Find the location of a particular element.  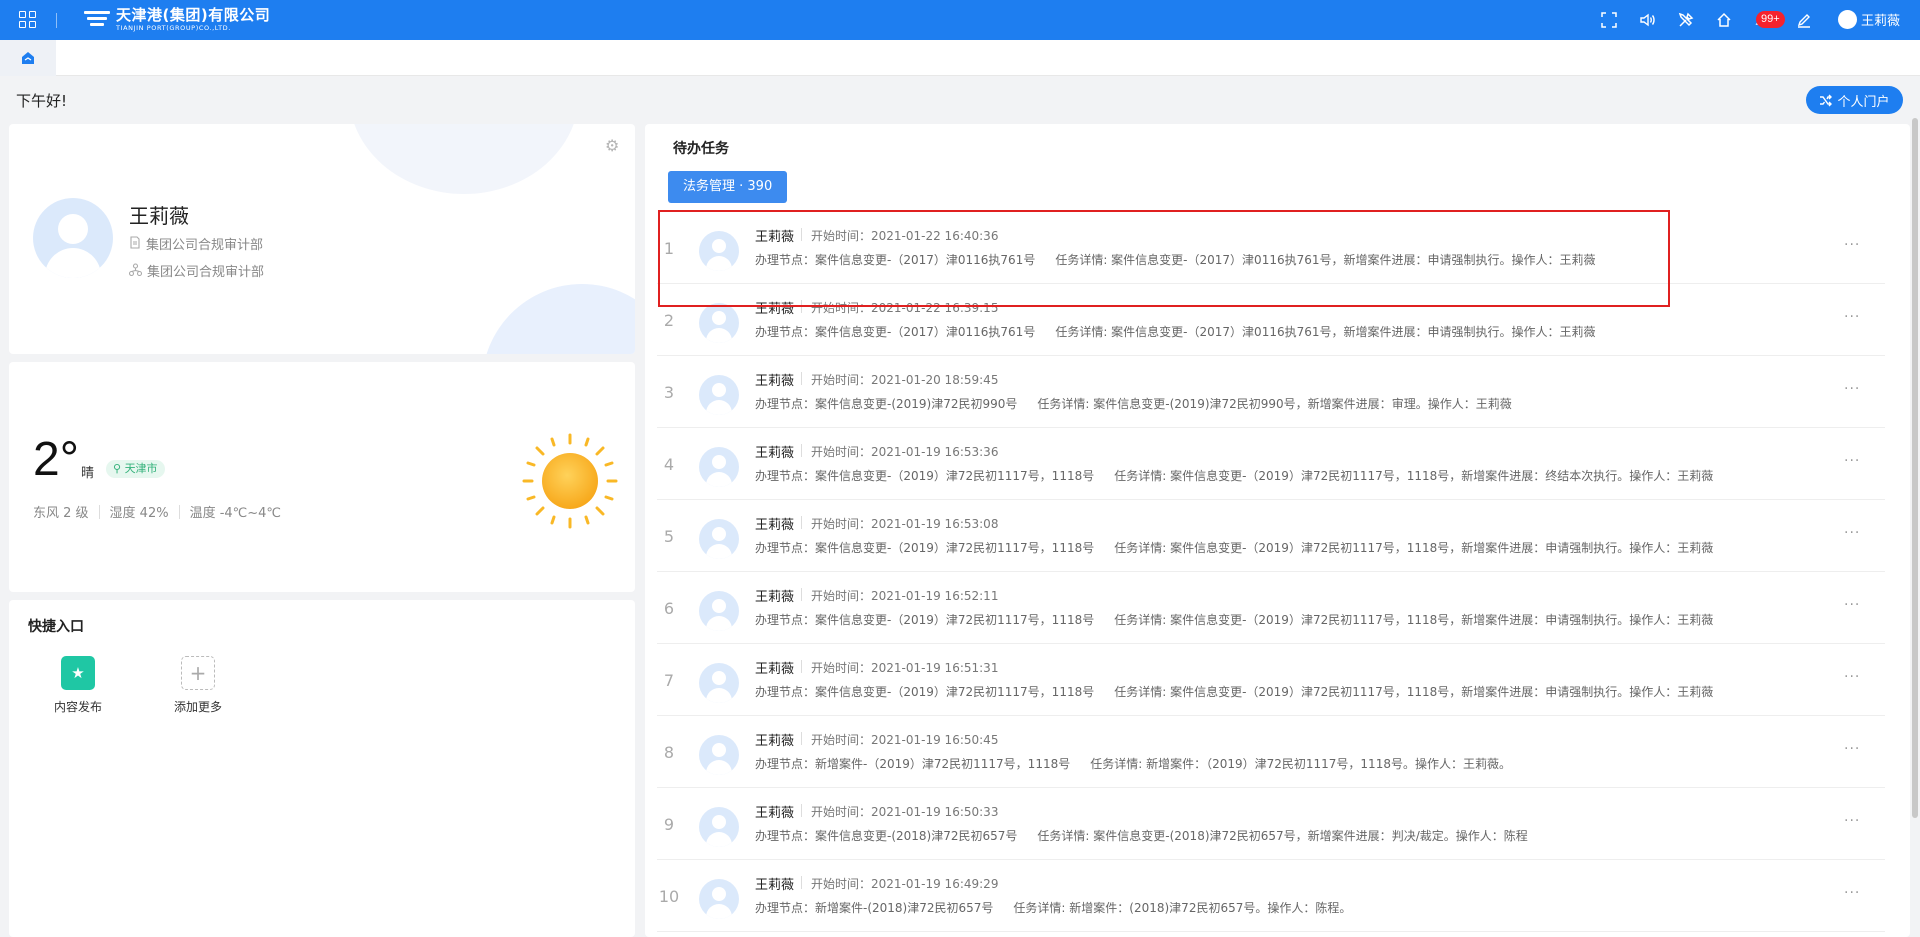

org-icon is located at coordinates (135, 270).